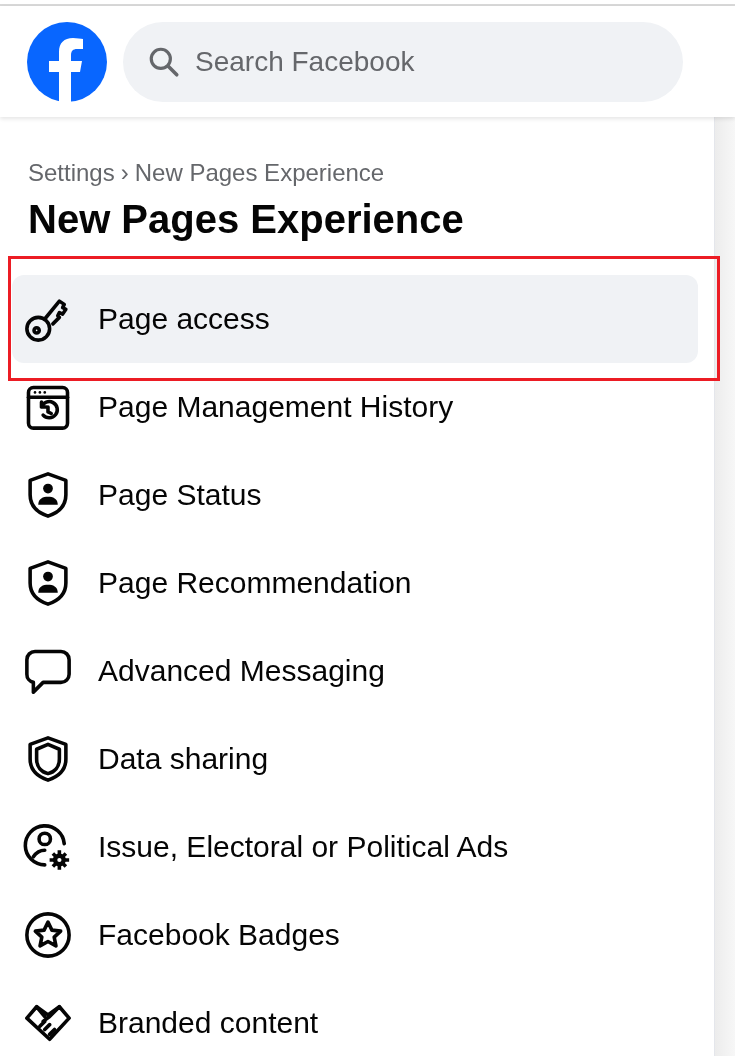  I want to click on menu-item: Data sharing, so click(355, 759).